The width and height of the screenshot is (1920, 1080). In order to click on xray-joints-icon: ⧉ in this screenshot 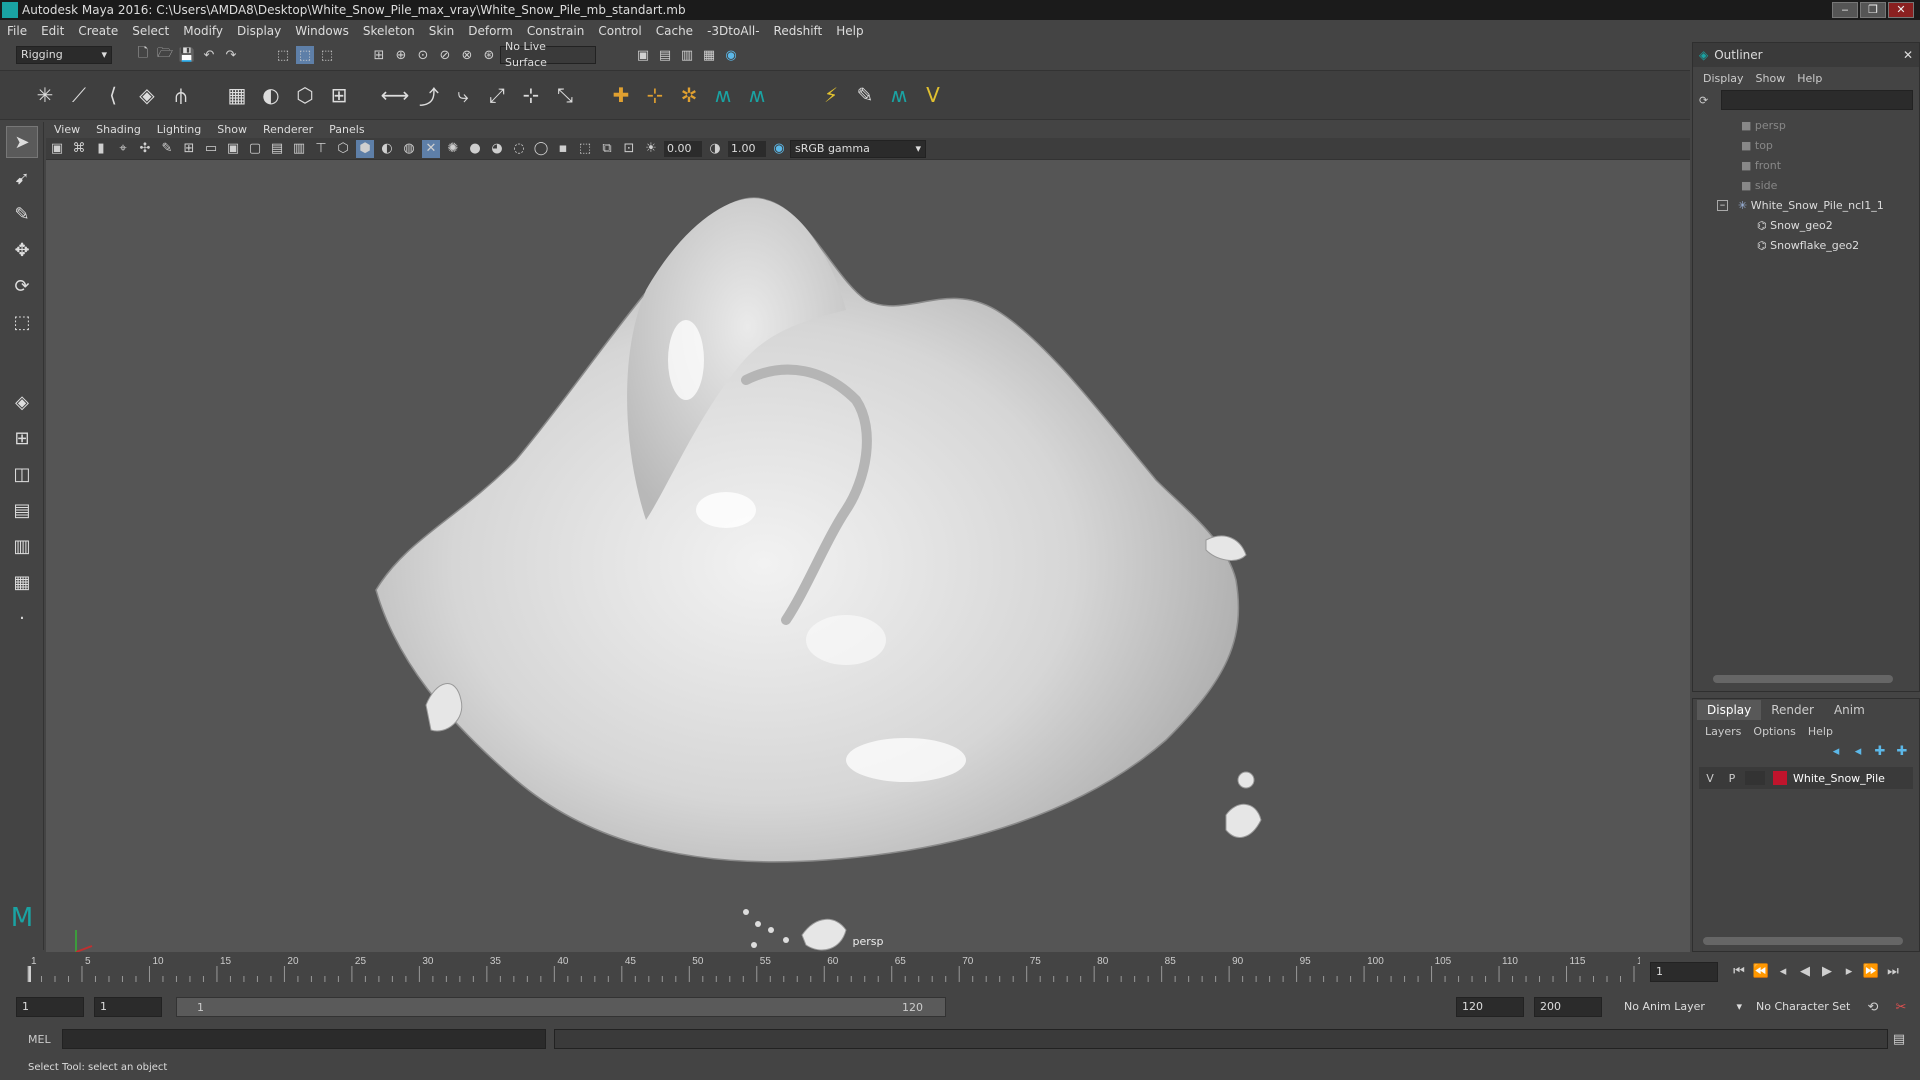, I will do `click(607, 149)`.